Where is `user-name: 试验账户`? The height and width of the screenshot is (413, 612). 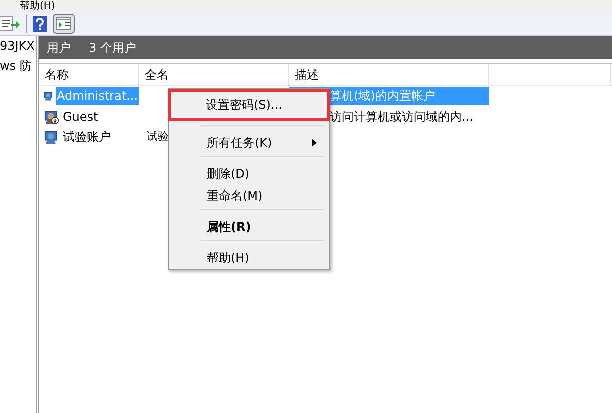
user-name: 试验账户 is located at coordinates (87, 137).